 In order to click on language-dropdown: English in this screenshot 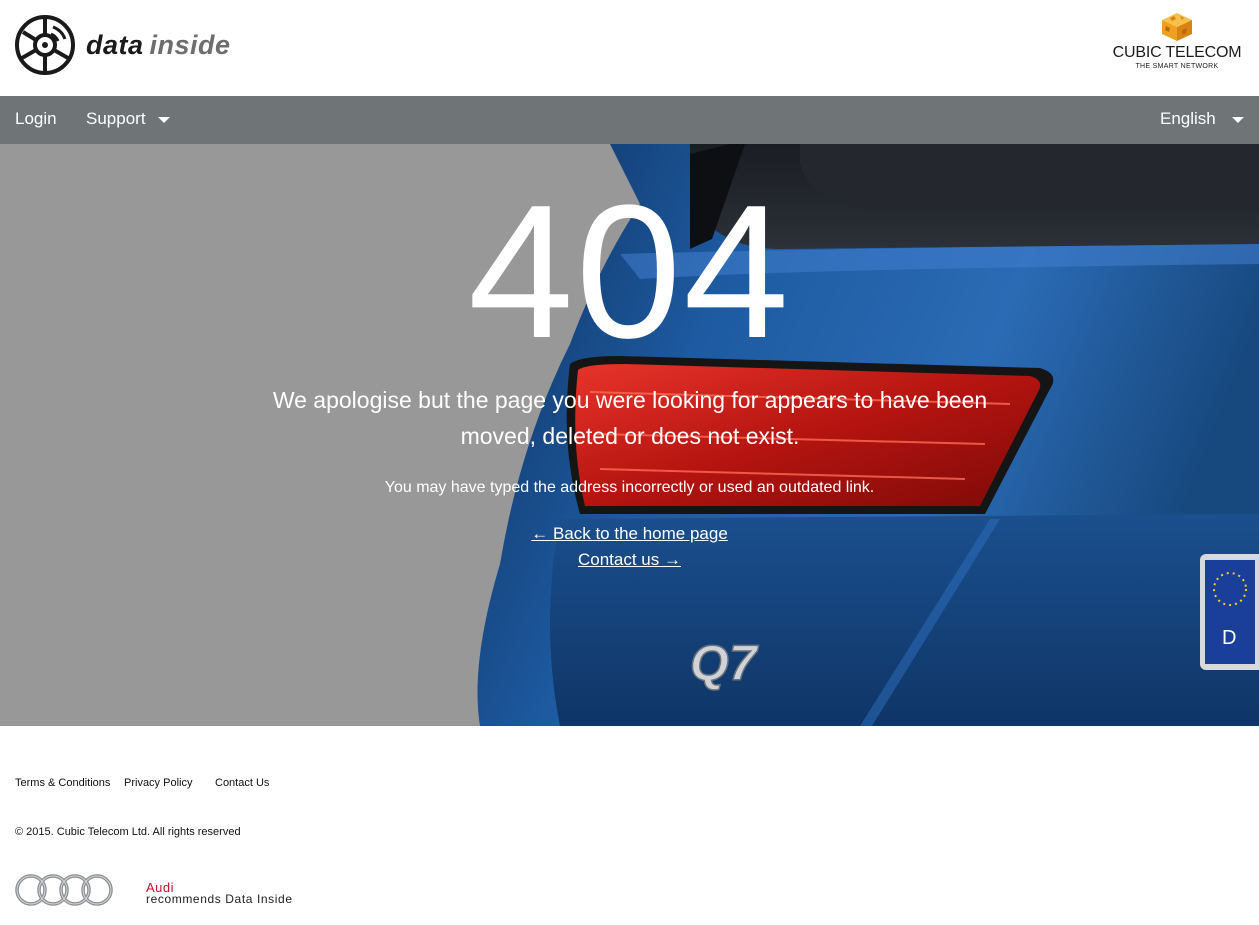, I will do `click(1202, 120)`.